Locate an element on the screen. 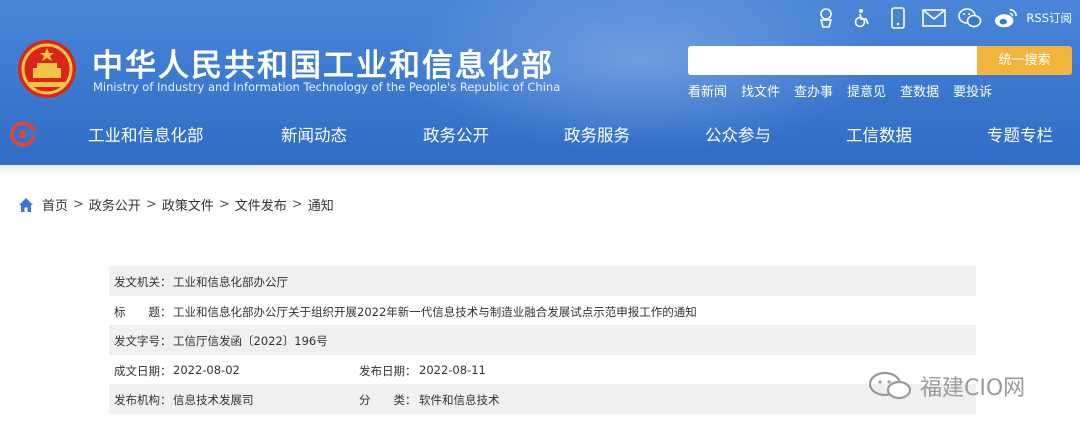 The image size is (1080, 433). breadcrumb-home: 首页 is located at coordinates (55, 204).